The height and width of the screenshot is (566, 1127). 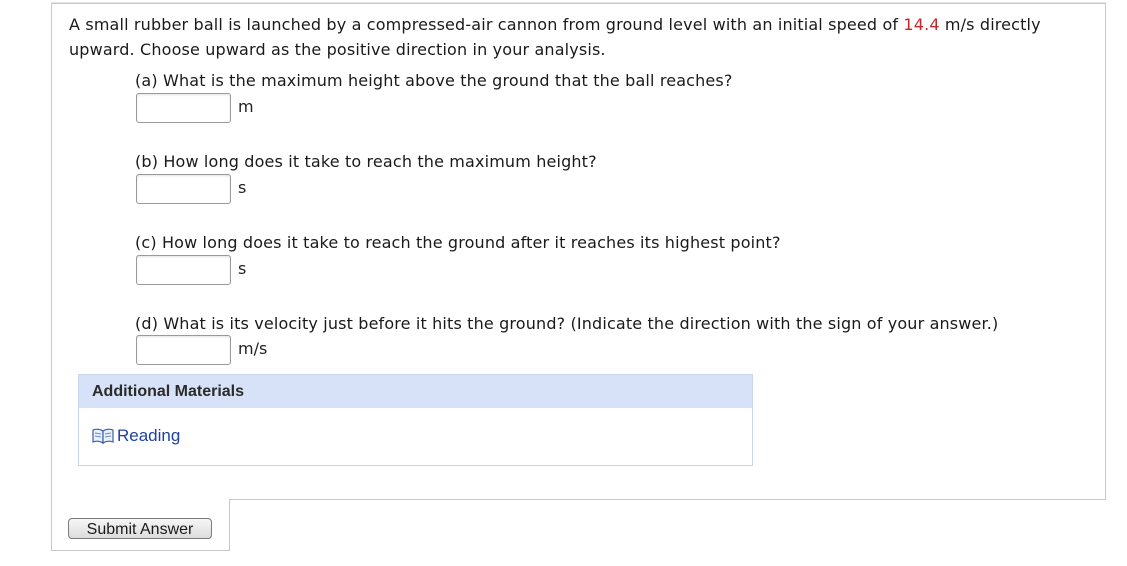 I want to click on reading-label: Reading, so click(x=149, y=435).